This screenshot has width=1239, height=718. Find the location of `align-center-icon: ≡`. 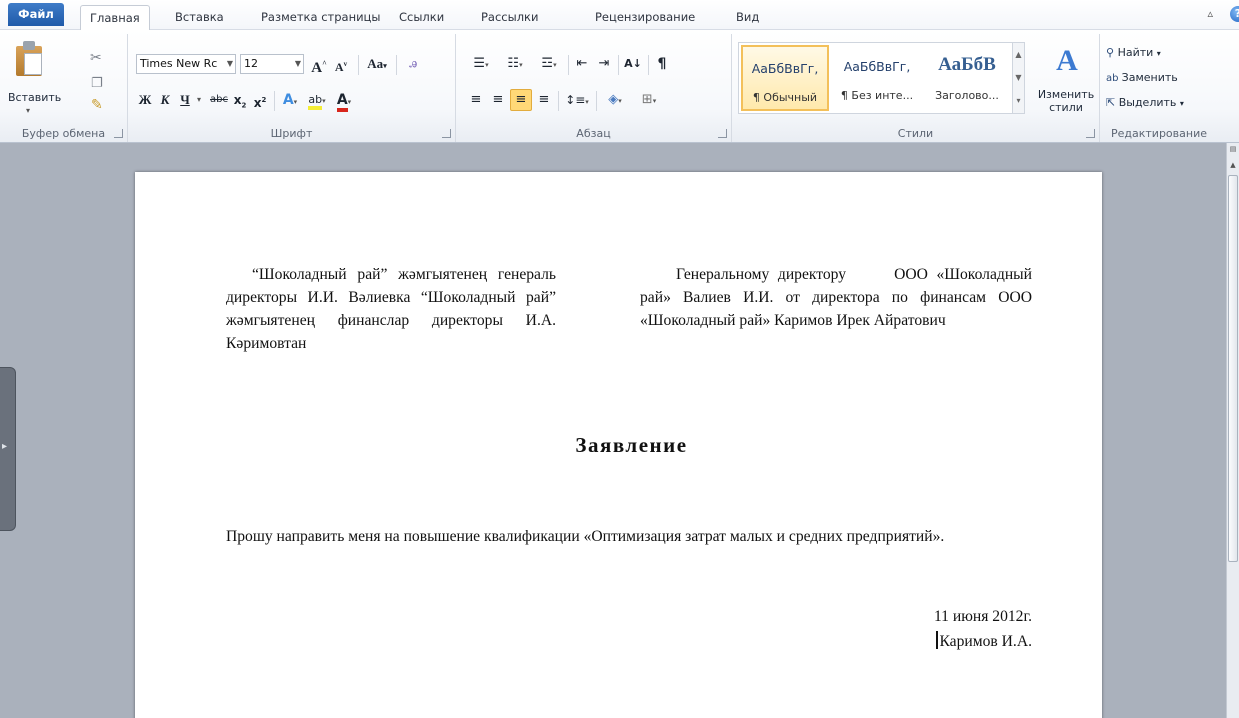

align-center-icon: ≡ is located at coordinates (498, 100).